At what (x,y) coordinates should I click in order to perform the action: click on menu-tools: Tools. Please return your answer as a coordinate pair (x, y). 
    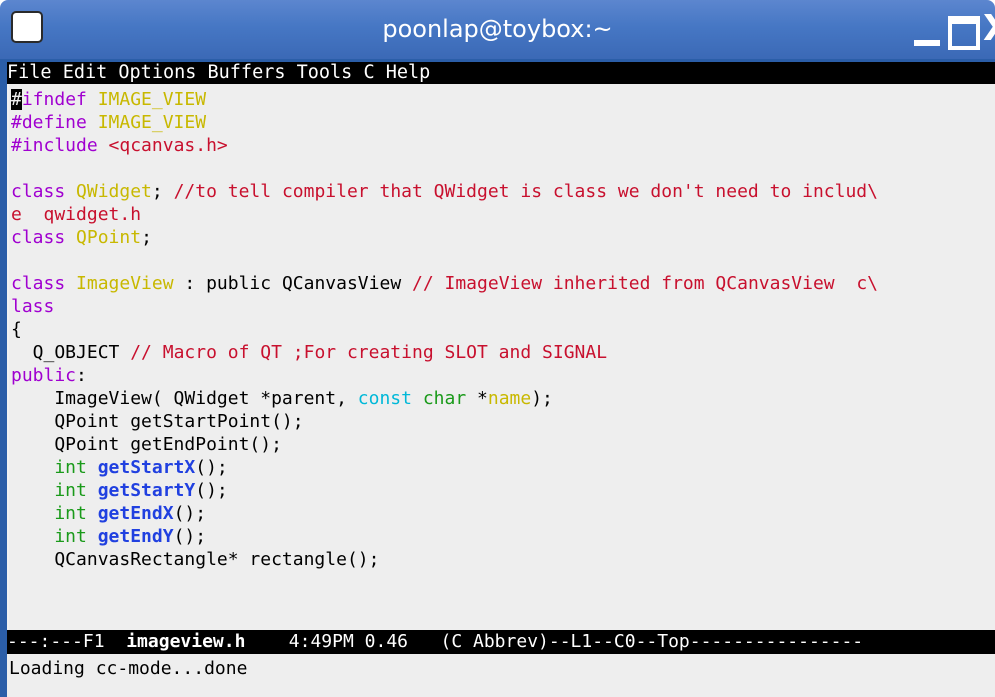
    Looking at the image, I should click on (325, 72).